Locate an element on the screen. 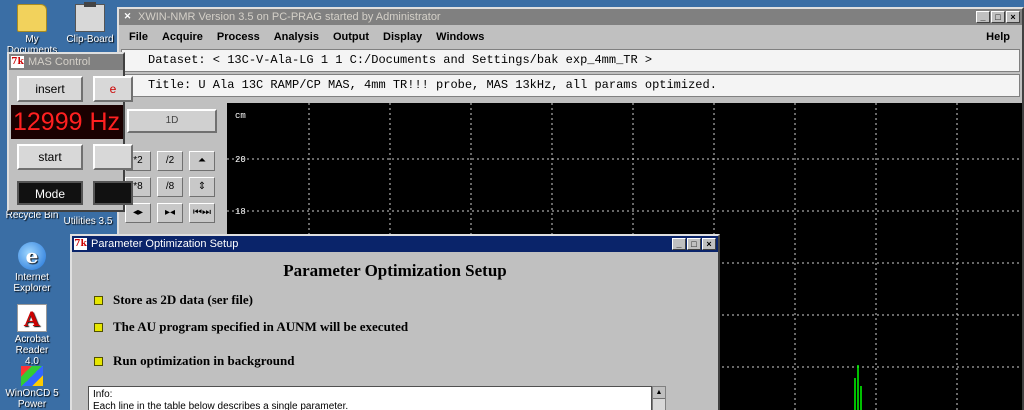 Image resolution: width=1024 pixels, height=410 pixels. mode-button: Mode is located at coordinates (50, 193).